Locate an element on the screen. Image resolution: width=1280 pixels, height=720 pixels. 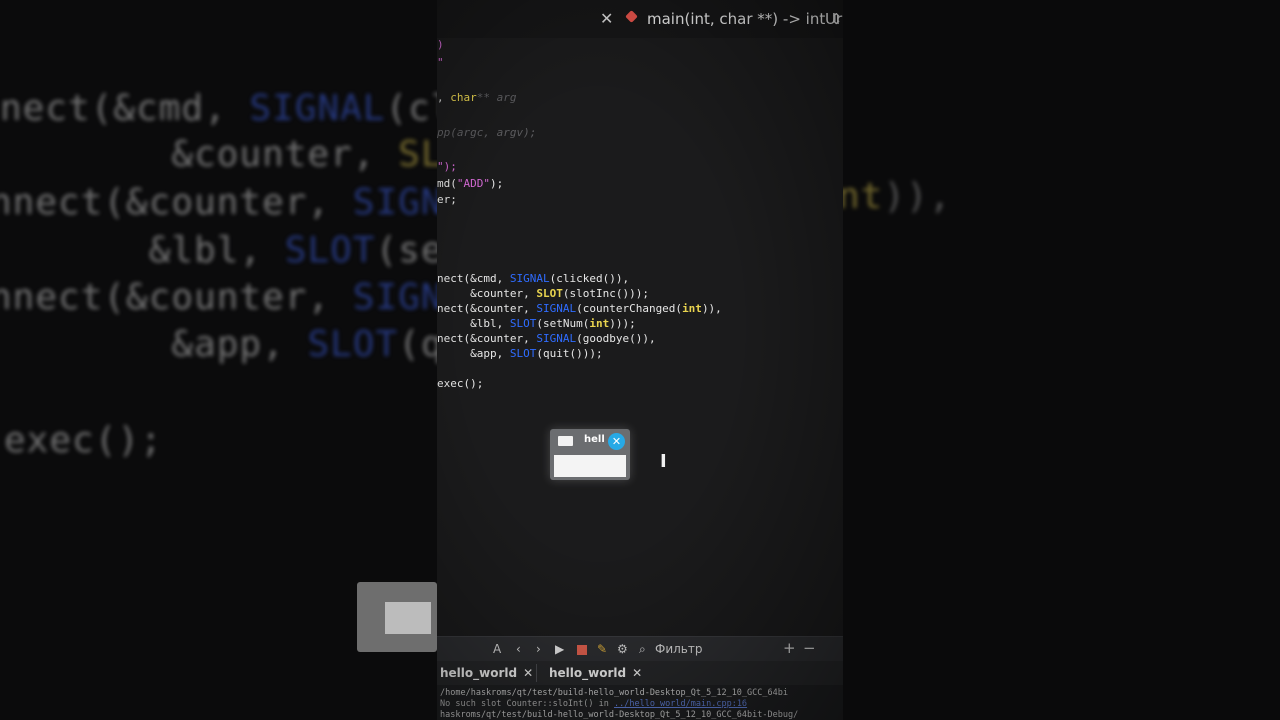
bg-code-line: exec(); is located at coordinates (83, 440).